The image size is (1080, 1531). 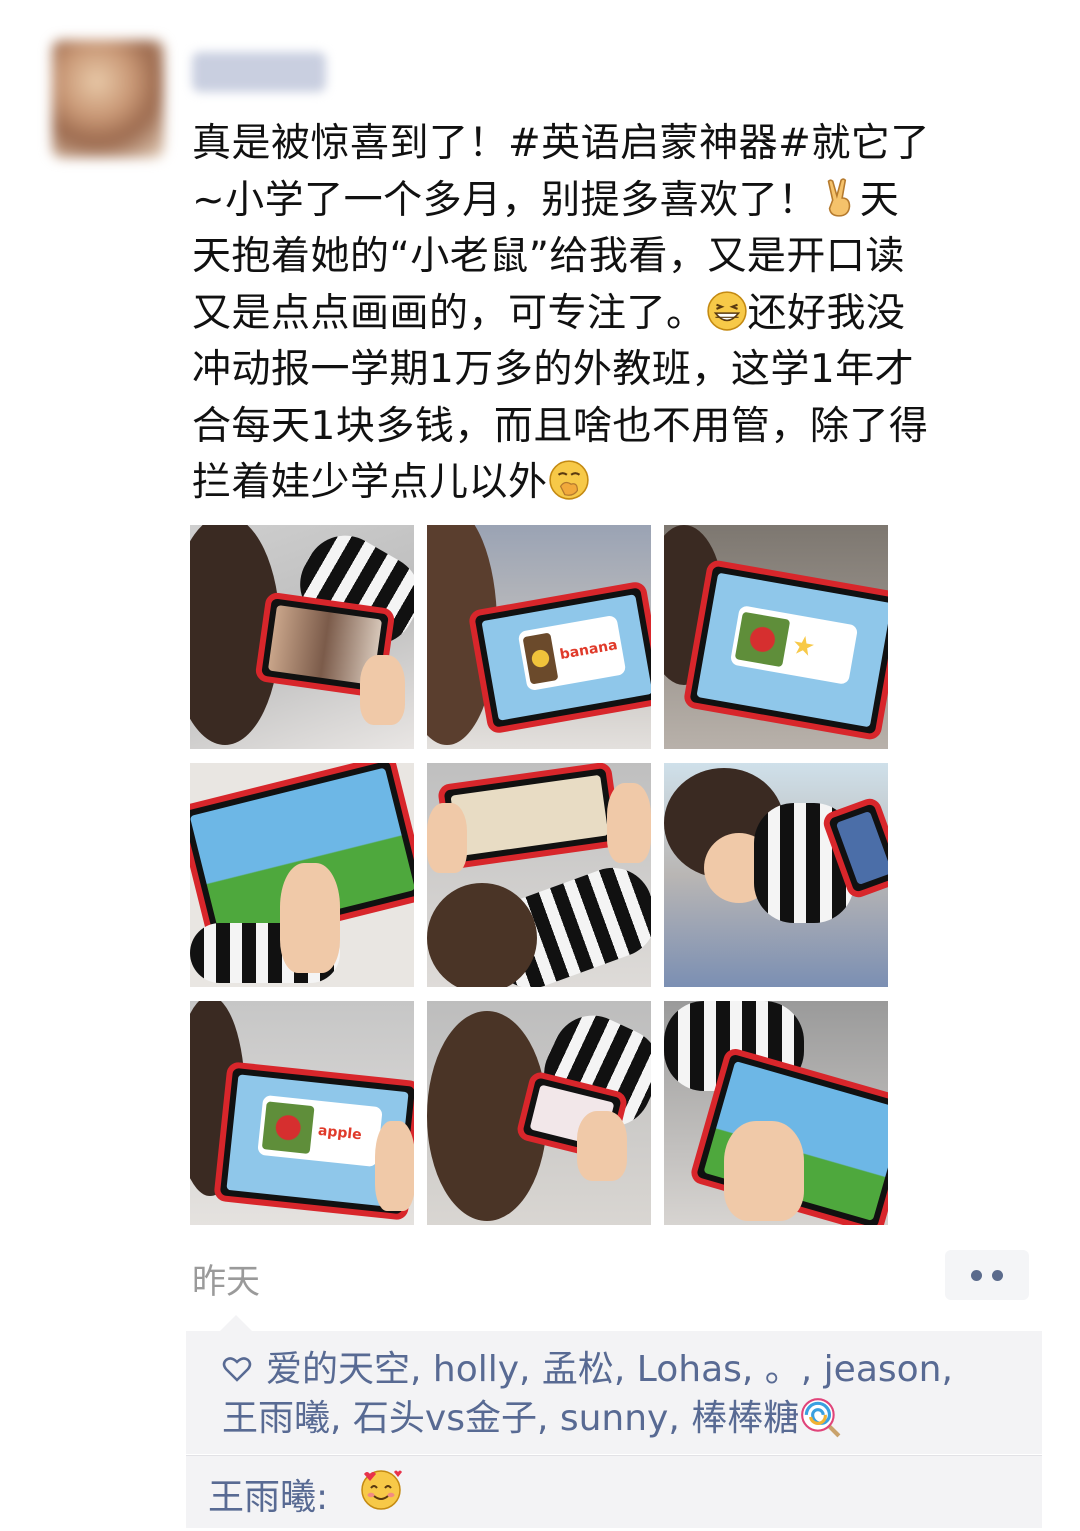 I want to click on likes-line: 王雨曦, 石头vs金子, sunny, 棒棒糖, so click(x=510, y=1418).